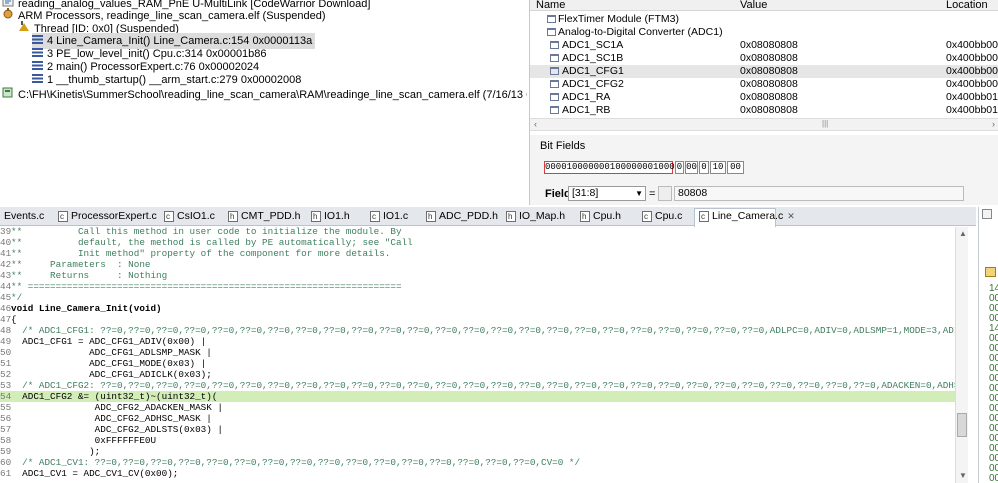 The height and width of the screenshot is (483, 998). What do you see at coordinates (593, 71) in the screenshot?
I see `register-name: ADC1_CFG1` at bounding box center [593, 71].